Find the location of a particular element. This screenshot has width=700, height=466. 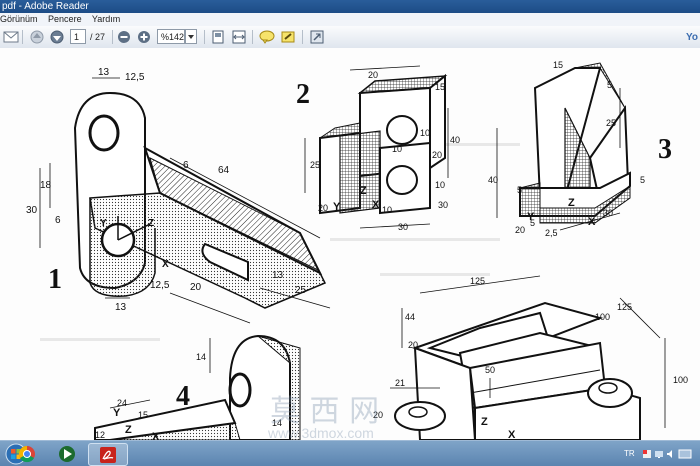

fig2-dim-15: 15 is located at coordinates (440, 87).